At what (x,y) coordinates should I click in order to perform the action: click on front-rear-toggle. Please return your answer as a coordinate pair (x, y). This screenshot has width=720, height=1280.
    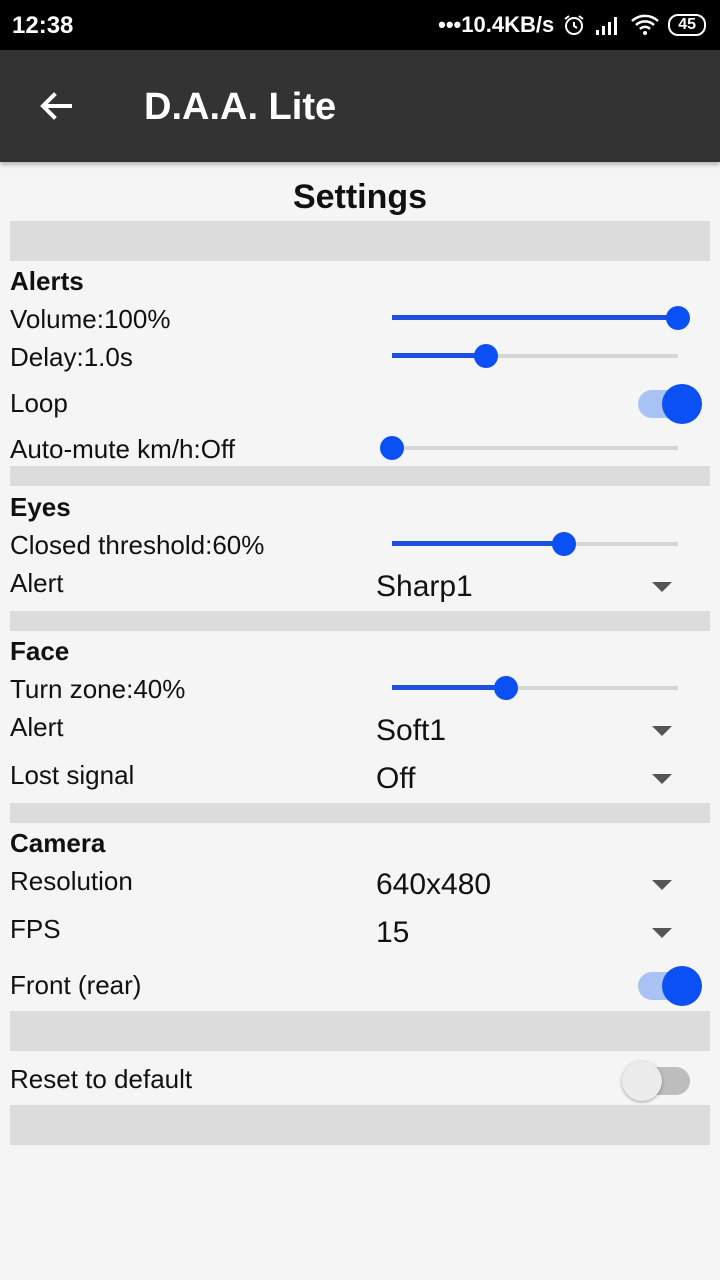
    Looking at the image, I should click on (671, 984).